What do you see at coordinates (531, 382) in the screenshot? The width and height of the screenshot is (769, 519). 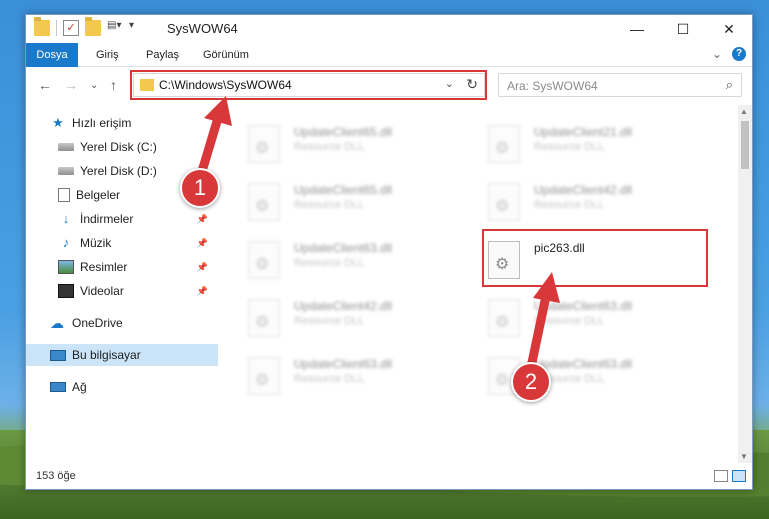 I see `step-badge-2: 2` at bounding box center [531, 382].